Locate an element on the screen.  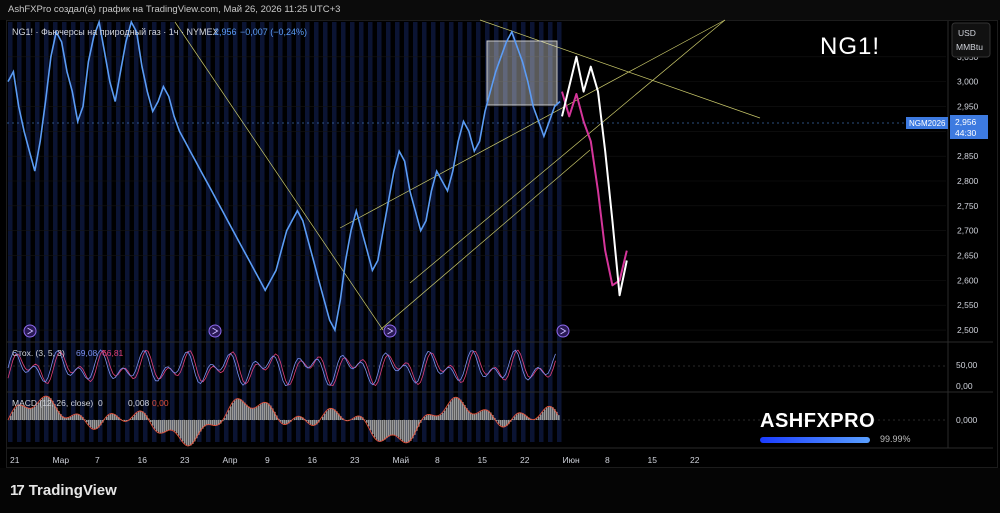
tradingview-logo: 17 TradingView is located at coordinates (63, 490).